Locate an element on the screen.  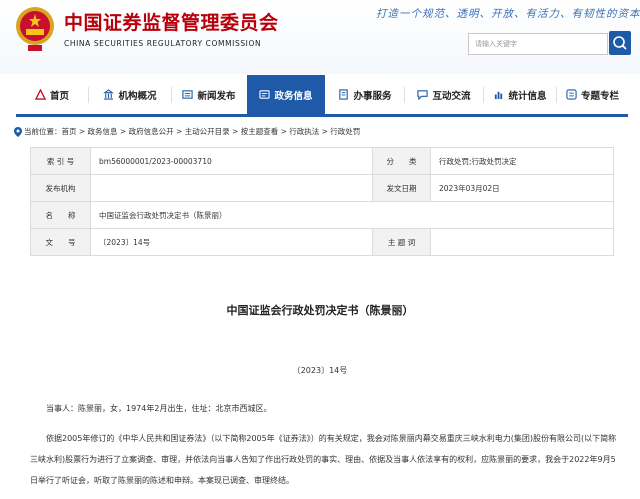
nav-topics: 专题专栏 is located at coordinates (592, 94).